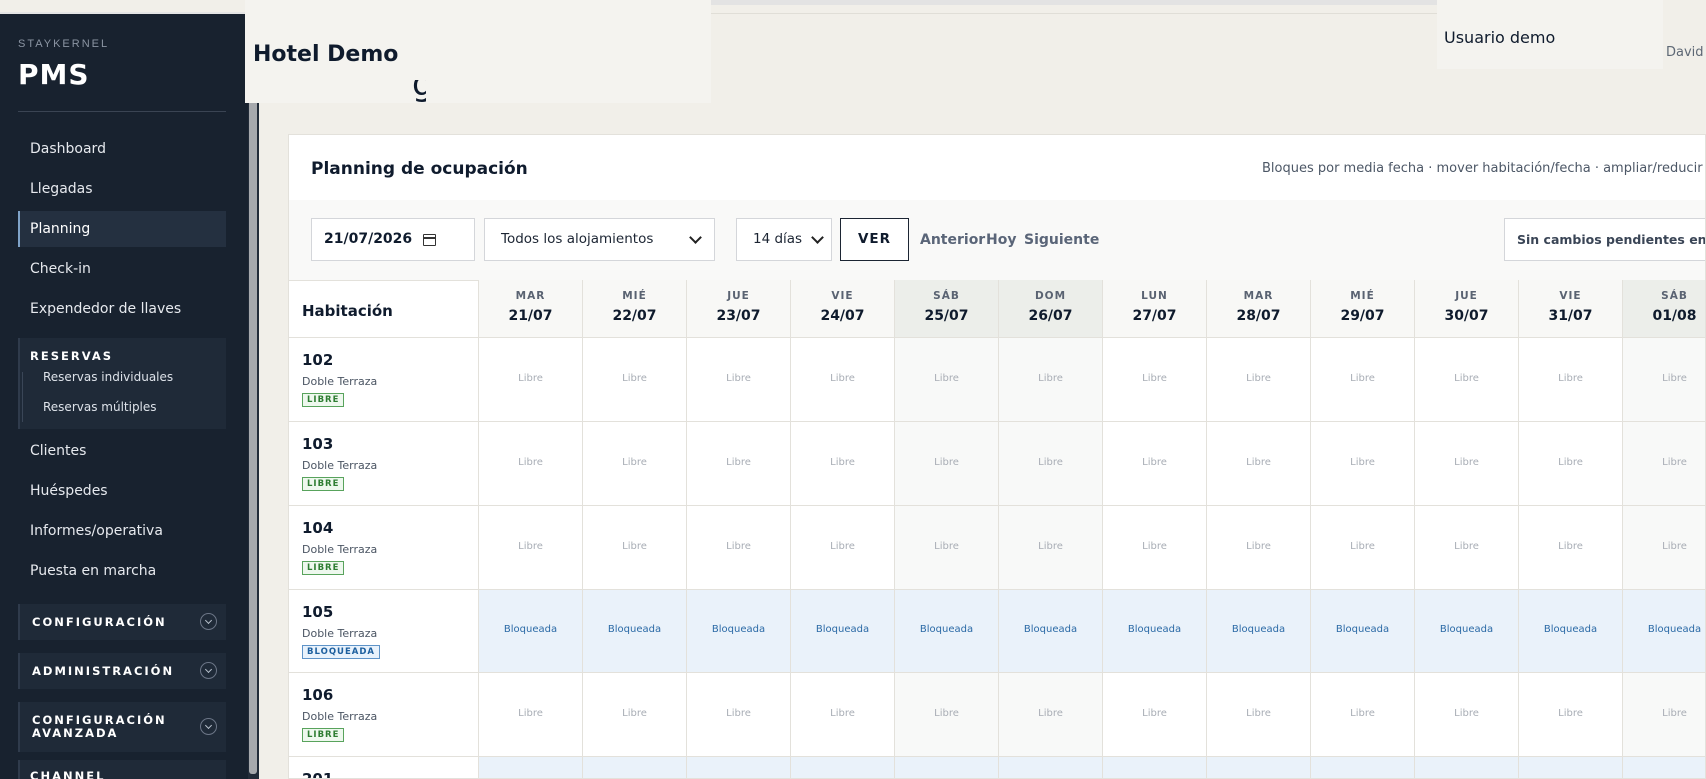  Describe the element at coordinates (784, 239) in the screenshot. I see `days-select: 14 días` at that location.